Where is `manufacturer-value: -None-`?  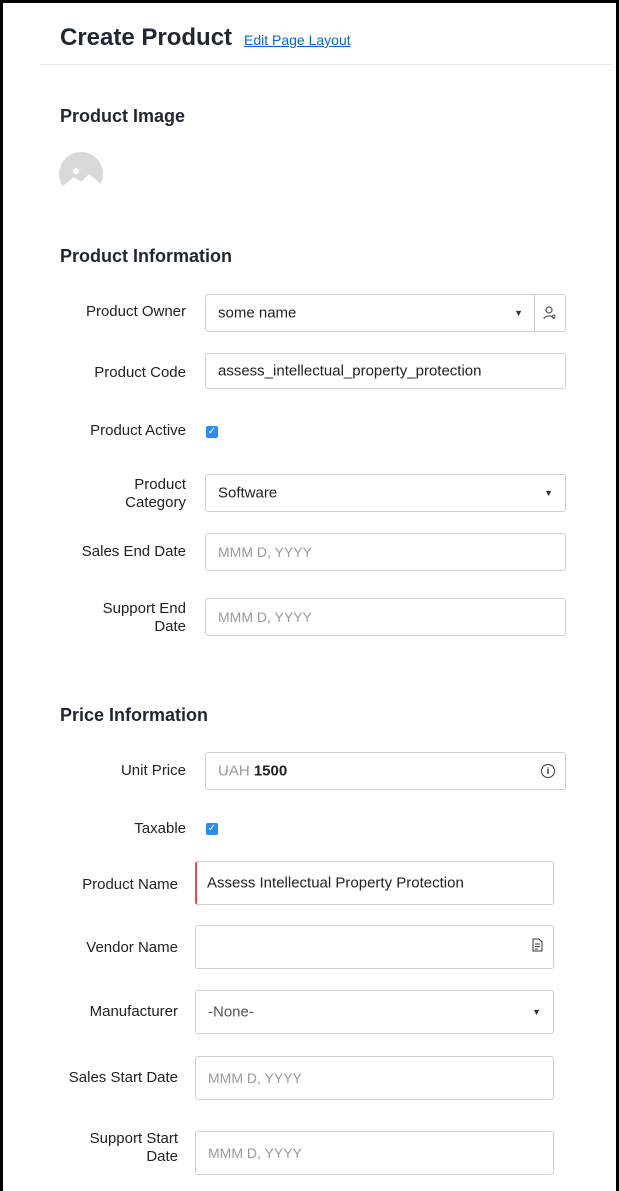
manufacturer-value: -None- is located at coordinates (231, 1012).